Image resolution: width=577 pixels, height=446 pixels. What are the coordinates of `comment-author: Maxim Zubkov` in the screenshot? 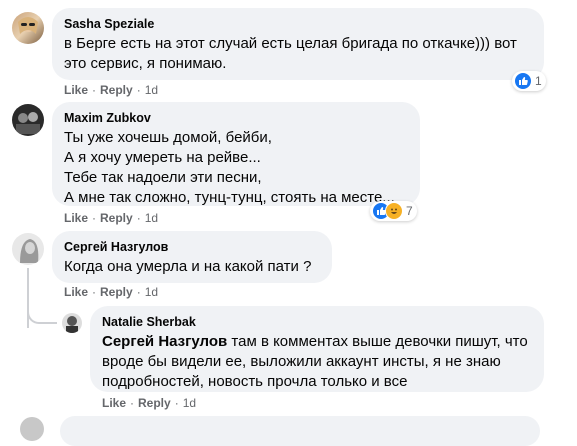 It's located at (236, 118).